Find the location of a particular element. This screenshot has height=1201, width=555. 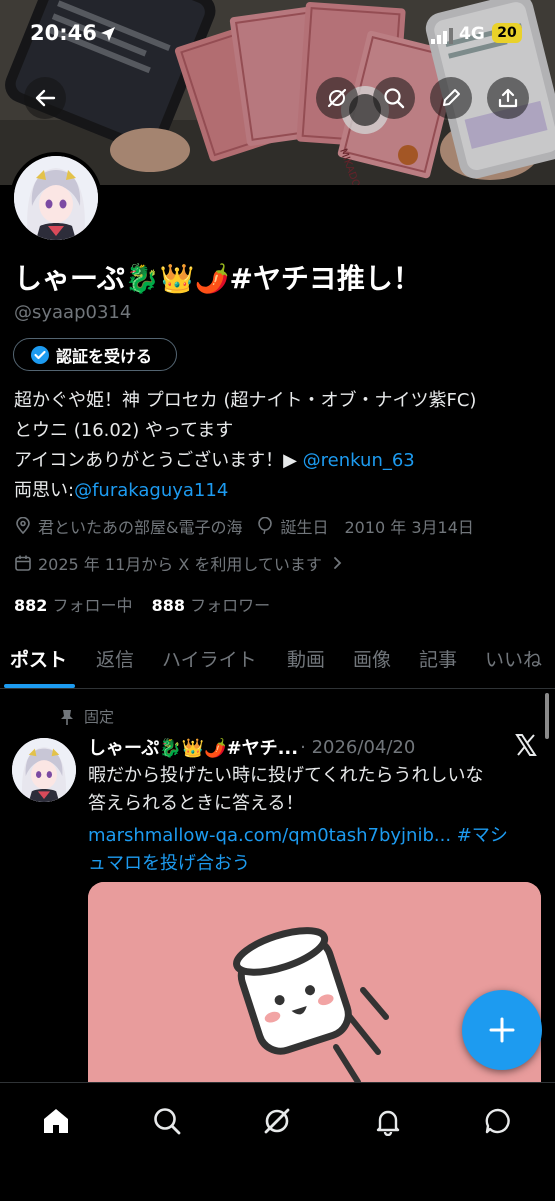

post-date: · 2026/04/20 is located at coordinates (357, 747).